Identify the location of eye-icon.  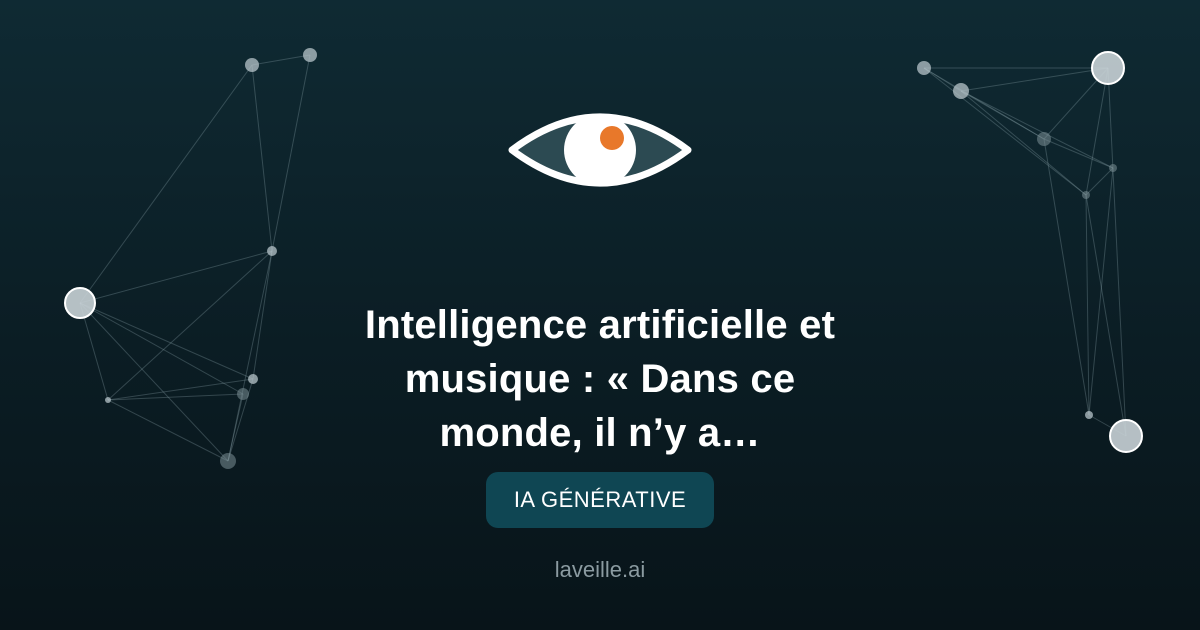
(600, 150).